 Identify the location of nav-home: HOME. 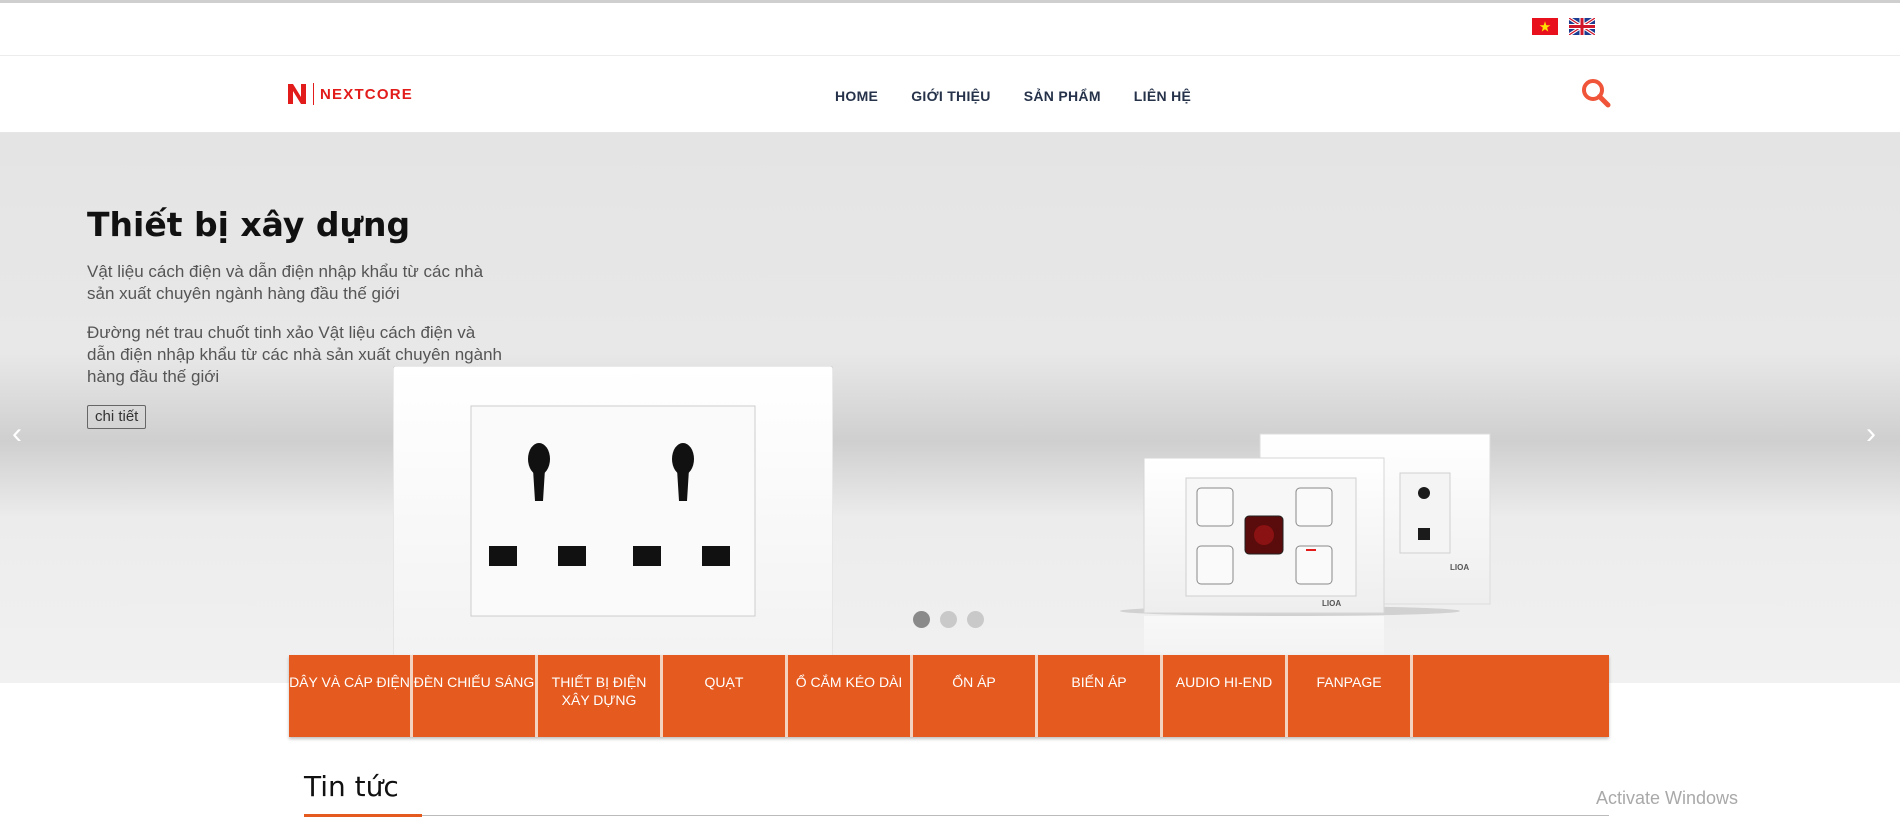
(856, 96).